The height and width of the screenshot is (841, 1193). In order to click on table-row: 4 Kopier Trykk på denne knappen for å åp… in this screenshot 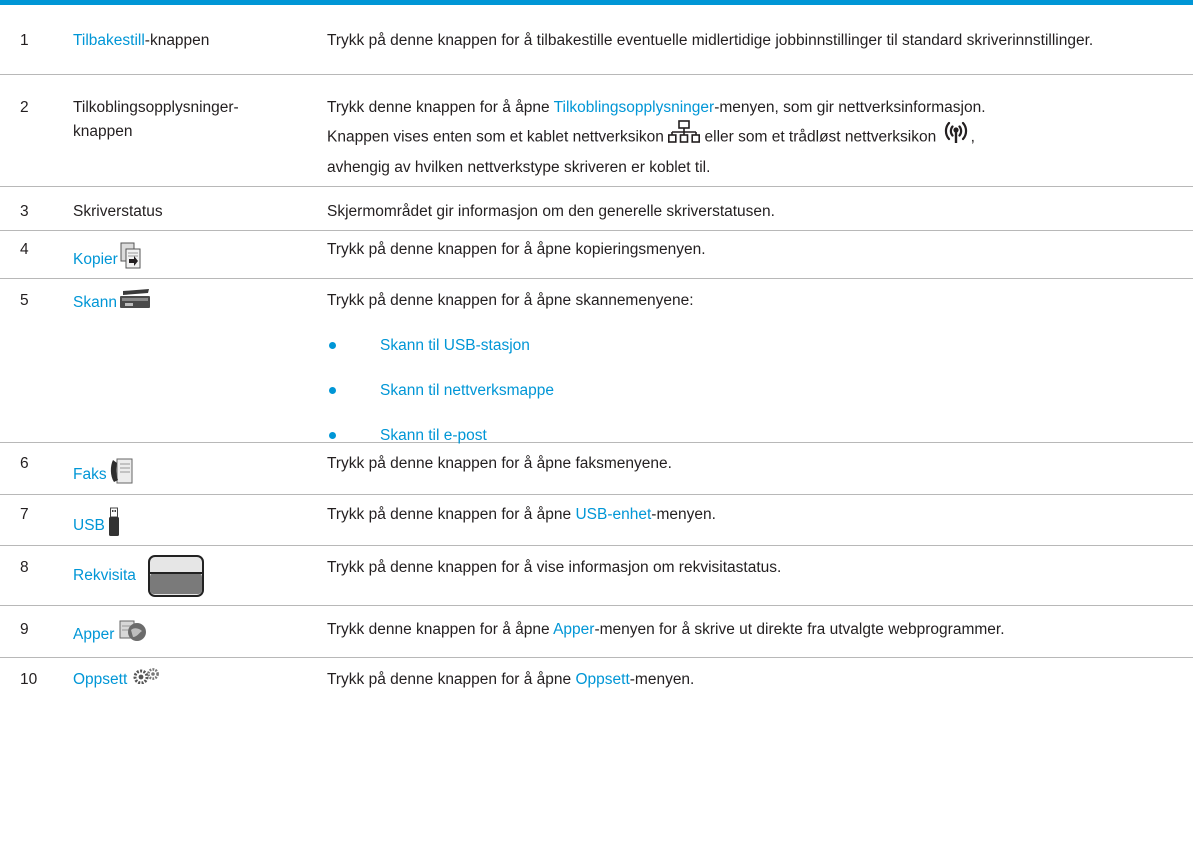, I will do `click(596, 255)`.